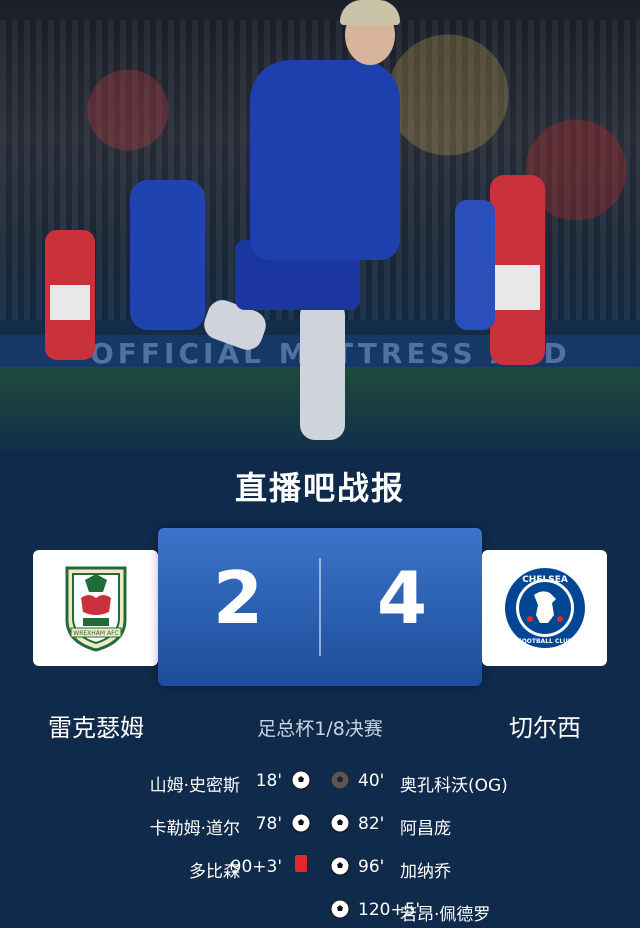 The width and height of the screenshot is (640, 928). What do you see at coordinates (95, 633) in the screenshot?
I see `crest-text: WREXHAM AFC` at bounding box center [95, 633].